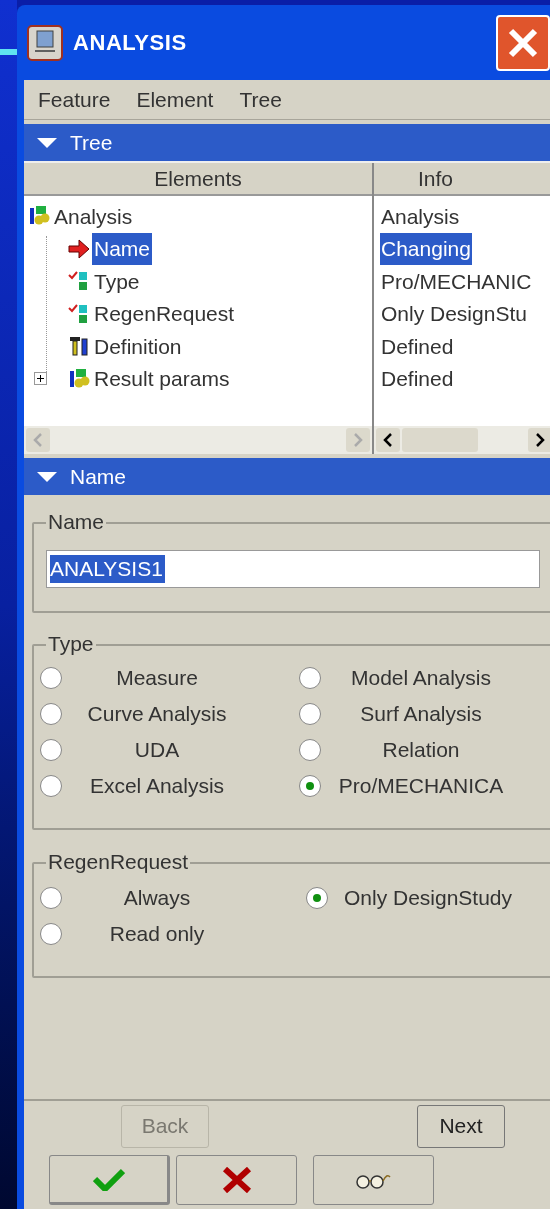 The image size is (550, 1209). Describe the element at coordinates (426, 249) in the screenshot. I see `info-cell: Changing` at that location.